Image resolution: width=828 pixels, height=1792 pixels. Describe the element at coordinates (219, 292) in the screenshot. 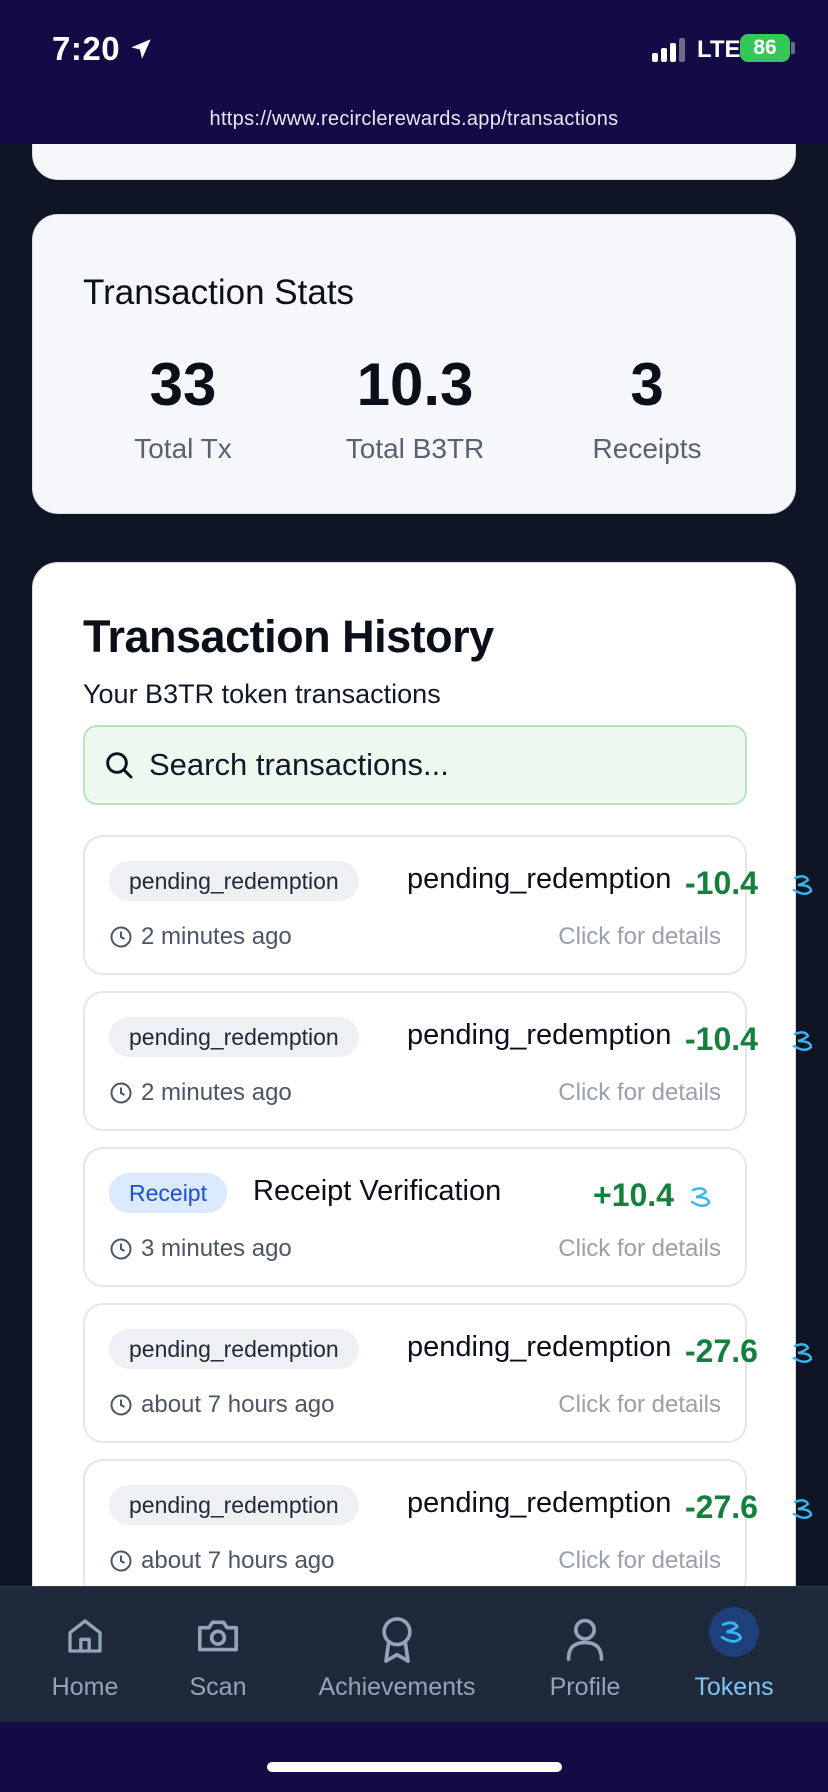

I see `stats-title: Transaction Stats` at that location.